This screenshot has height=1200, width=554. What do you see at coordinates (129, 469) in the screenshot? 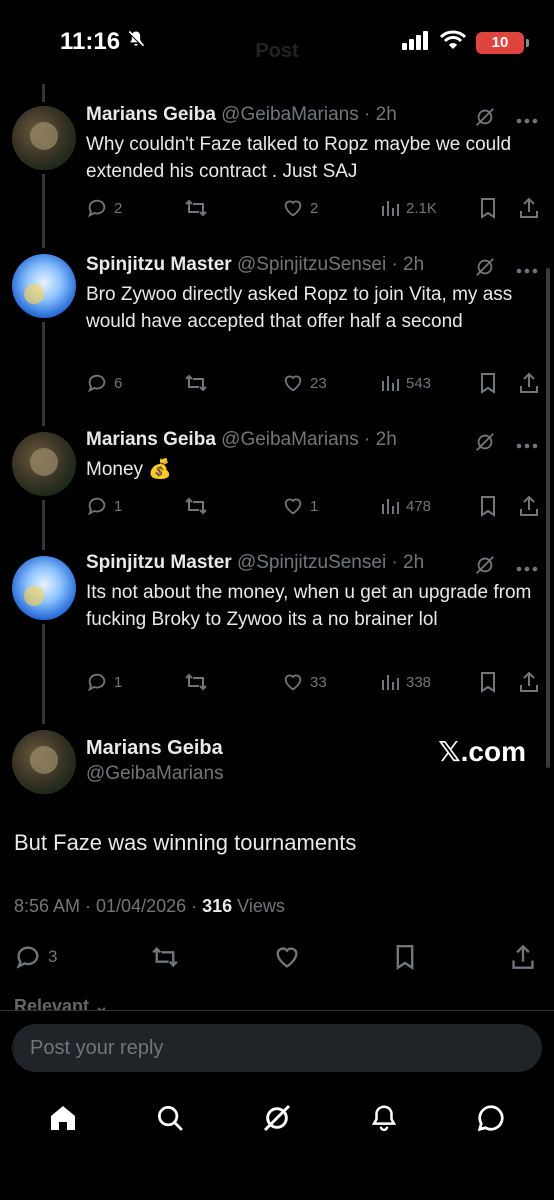
I see `post-text: Money 💰` at bounding box center [129, 469].